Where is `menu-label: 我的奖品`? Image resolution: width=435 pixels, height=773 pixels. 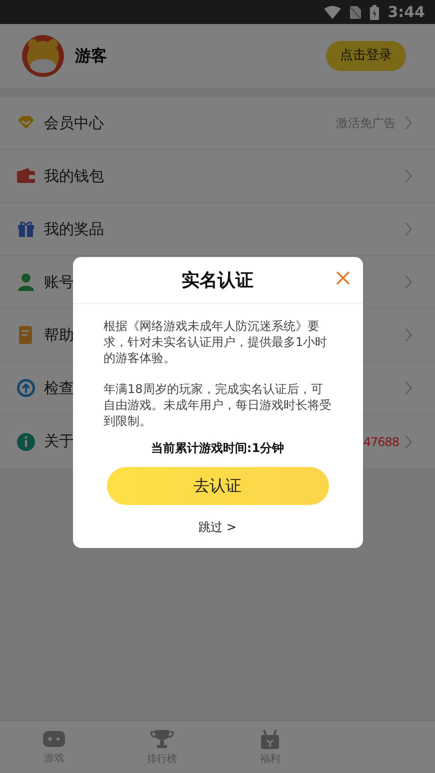 menu-label: 我的奖品 is located at coordinates (74, 229).